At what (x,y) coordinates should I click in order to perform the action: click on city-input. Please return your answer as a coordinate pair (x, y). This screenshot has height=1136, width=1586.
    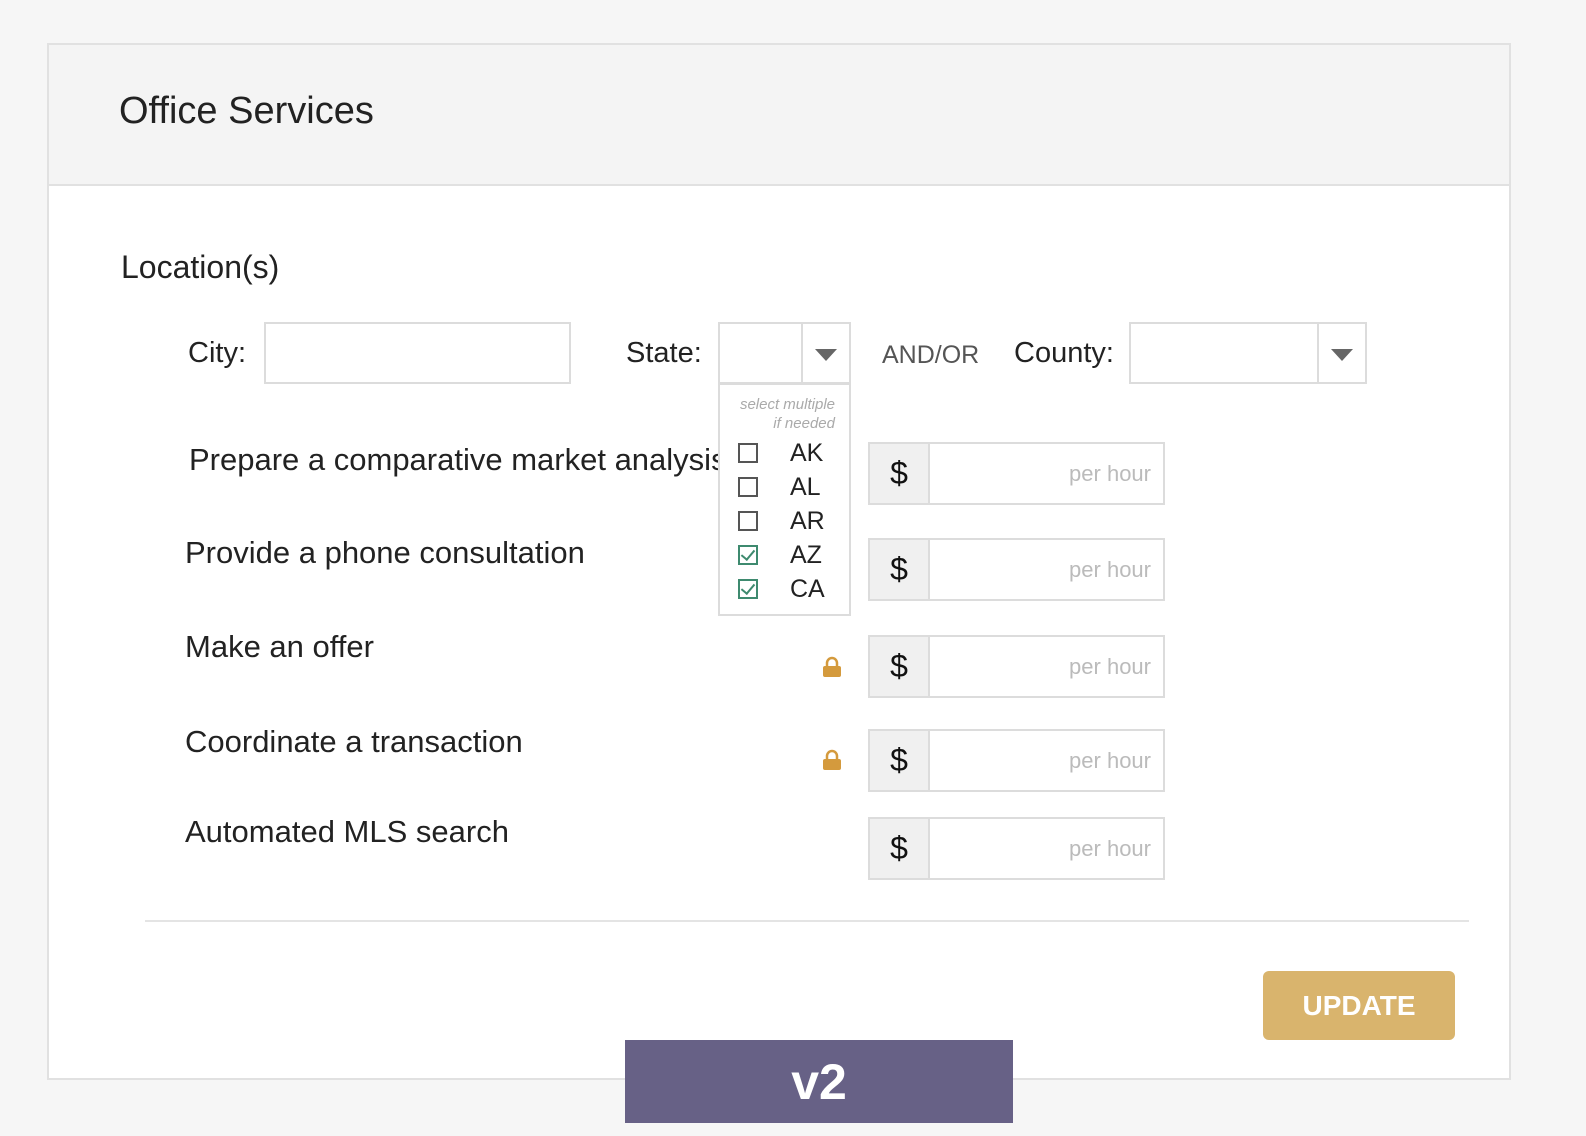
    Looking at the image, I should click on (417, 353).